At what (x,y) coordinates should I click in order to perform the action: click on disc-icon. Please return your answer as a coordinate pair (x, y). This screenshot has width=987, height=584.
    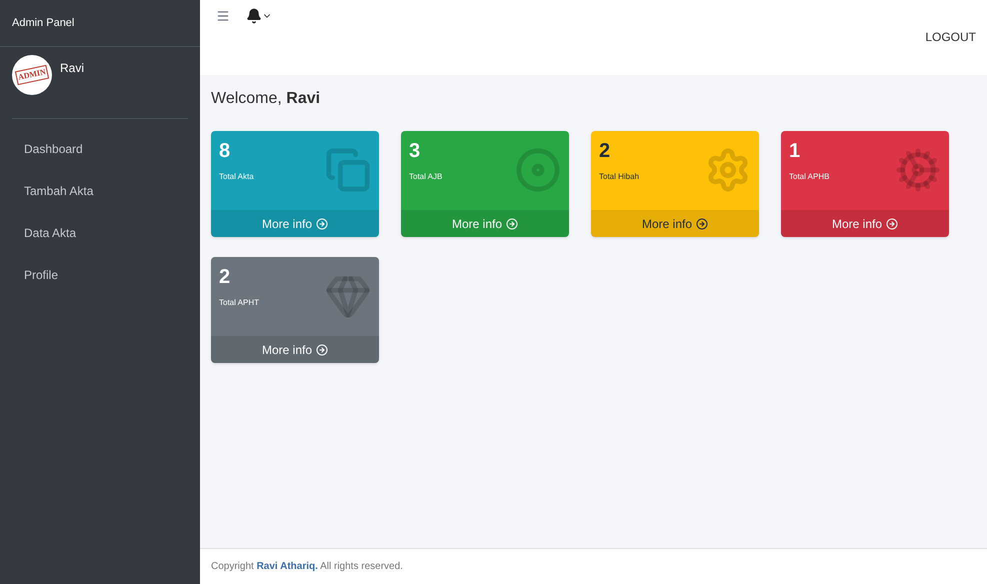
    Looking at the image, I should click on (538, 170).